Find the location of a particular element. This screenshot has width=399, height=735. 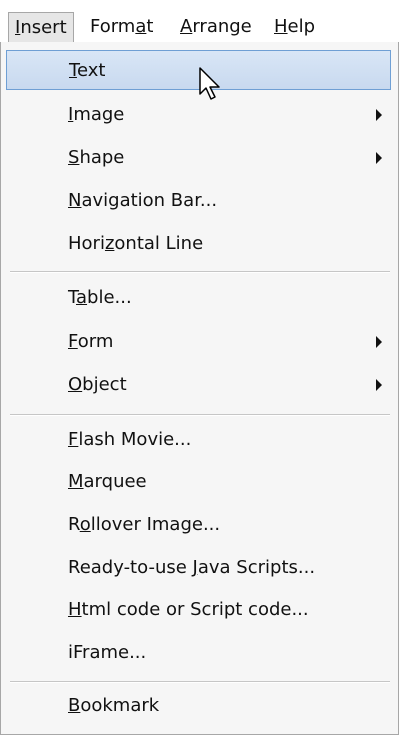

mouse-pointer-icon is located at coordinates (211, 84).